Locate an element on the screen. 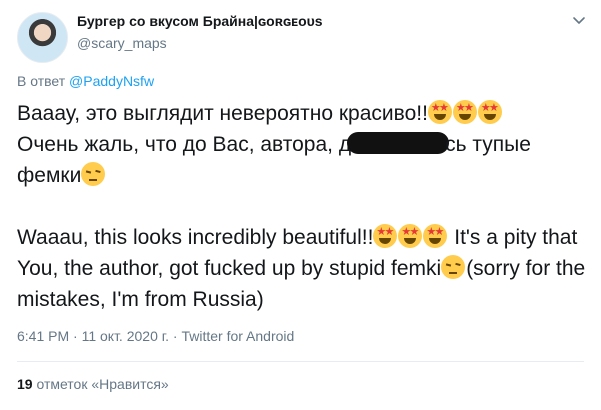 The image size is (601, 410). reply-context: В ответ @PaddyNsfw is located at coordinates (85, 81).